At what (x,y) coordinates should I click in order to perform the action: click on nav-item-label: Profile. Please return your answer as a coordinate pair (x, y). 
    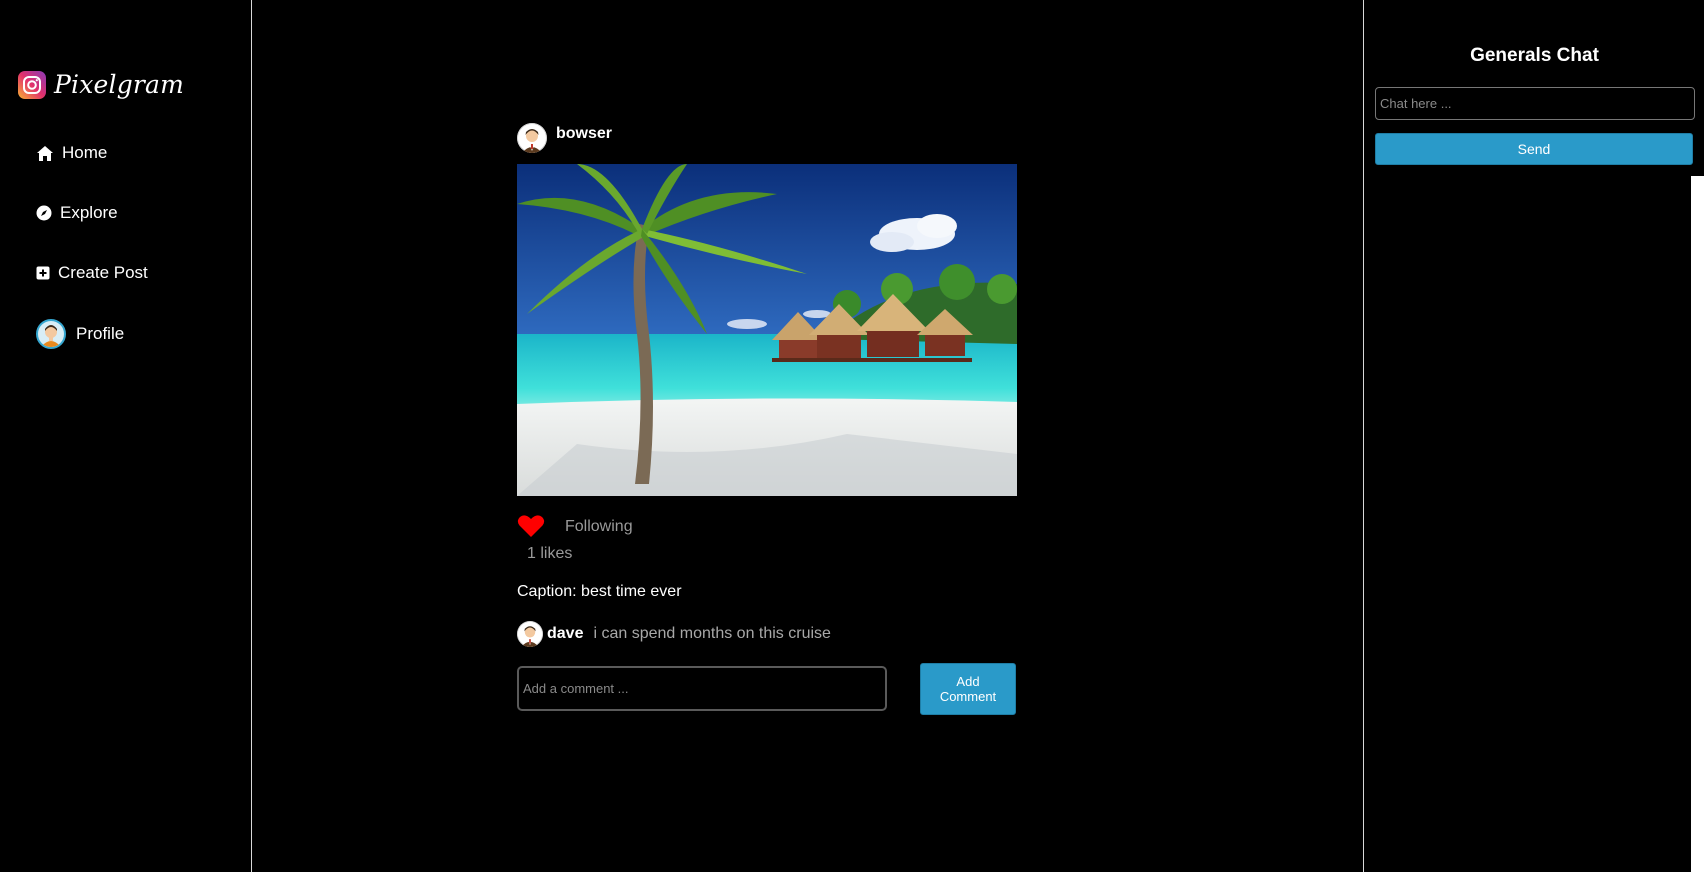
    Looking at the image, I should click on (100, 333).